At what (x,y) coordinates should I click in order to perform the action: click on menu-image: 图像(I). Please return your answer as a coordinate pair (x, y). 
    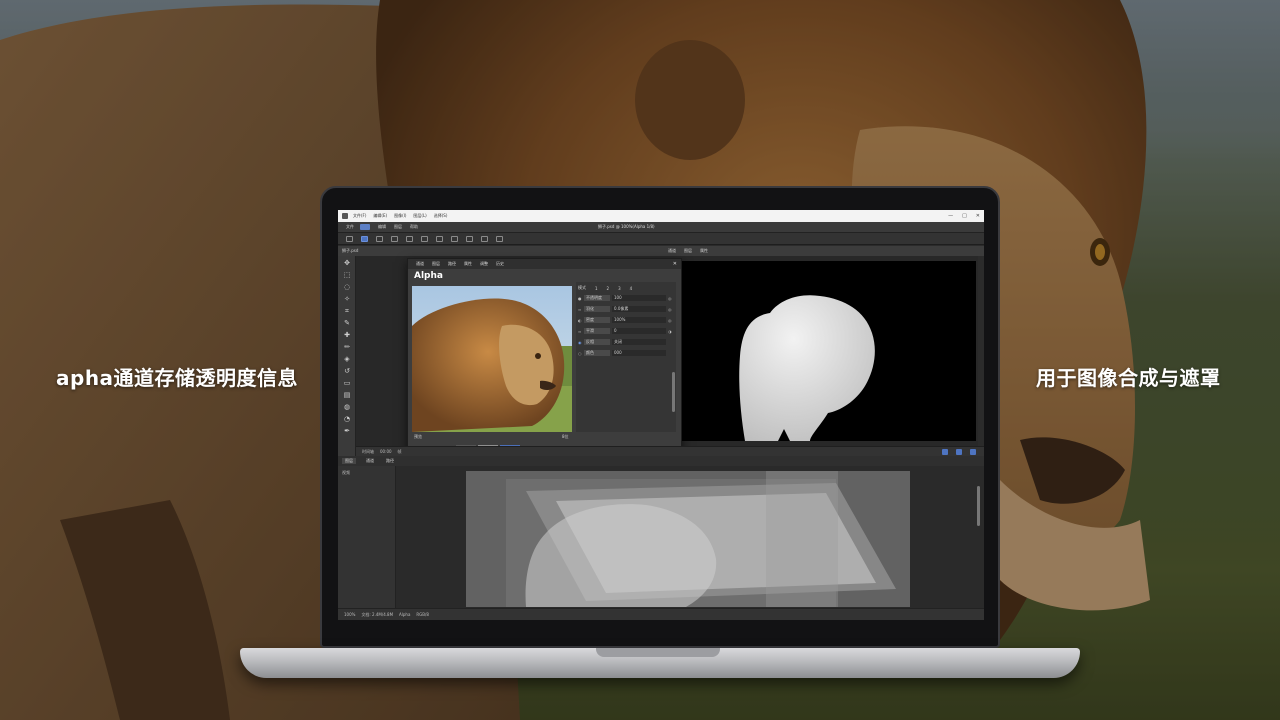
    Looking at the image, I should click on (400, 216).